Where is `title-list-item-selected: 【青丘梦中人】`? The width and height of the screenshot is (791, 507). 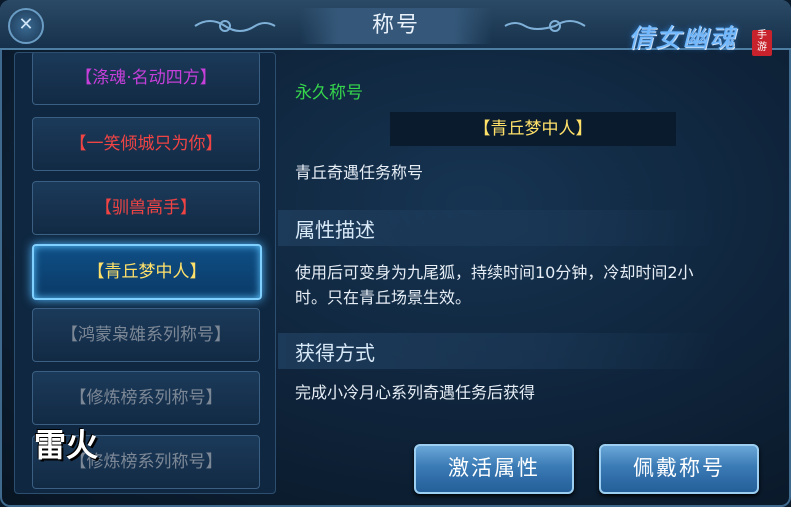 title-list-item-selected: 【青丘梦中人】 is located at coordinates (147, 272).